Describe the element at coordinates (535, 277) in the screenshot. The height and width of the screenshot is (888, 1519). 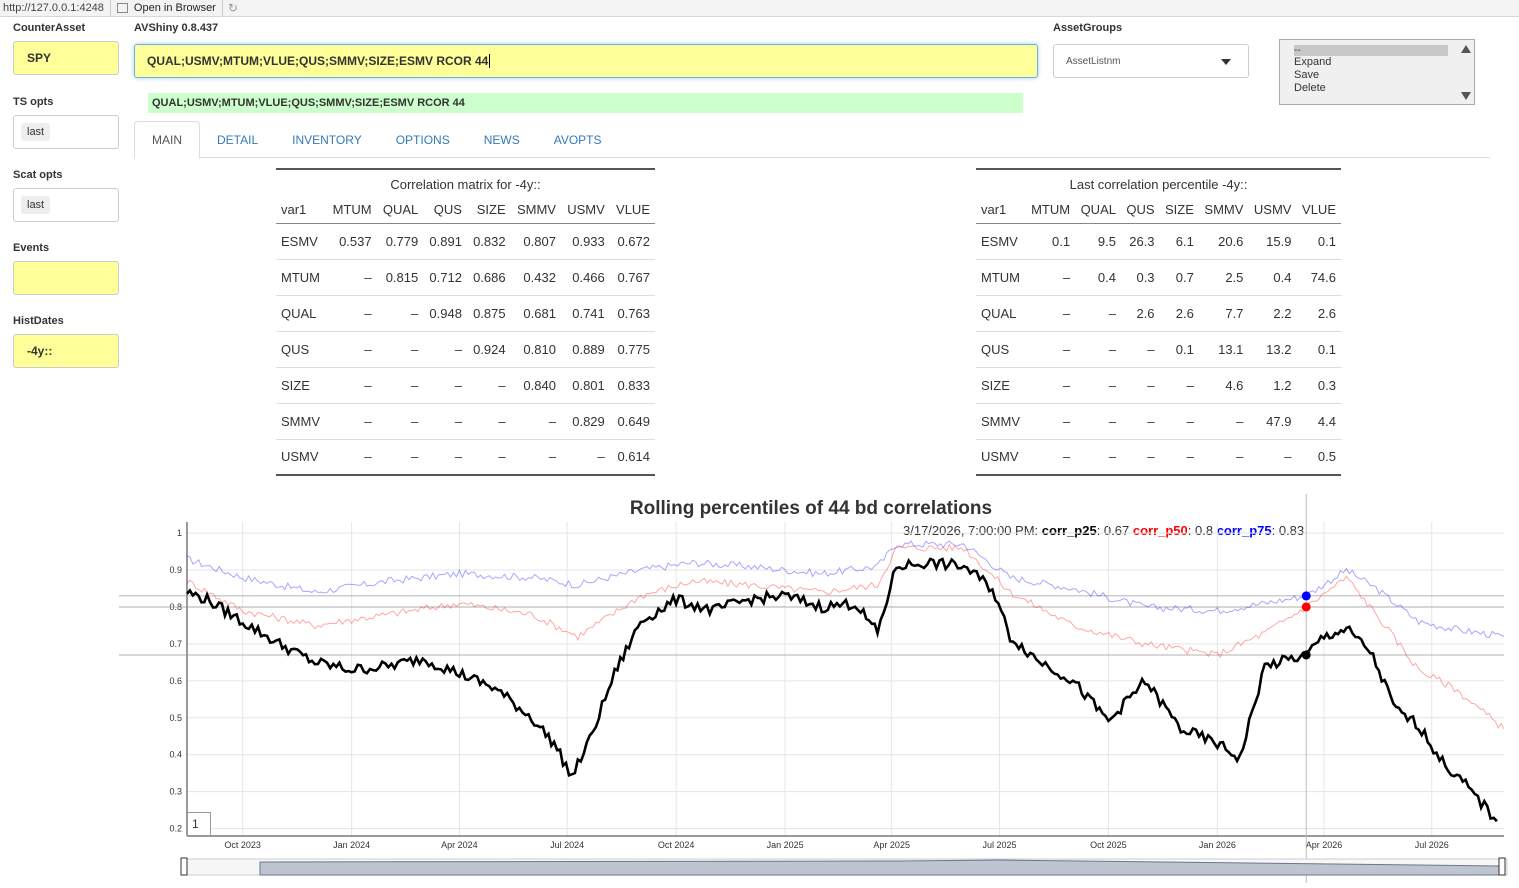
I see `table-cell: 0.432` at that location.